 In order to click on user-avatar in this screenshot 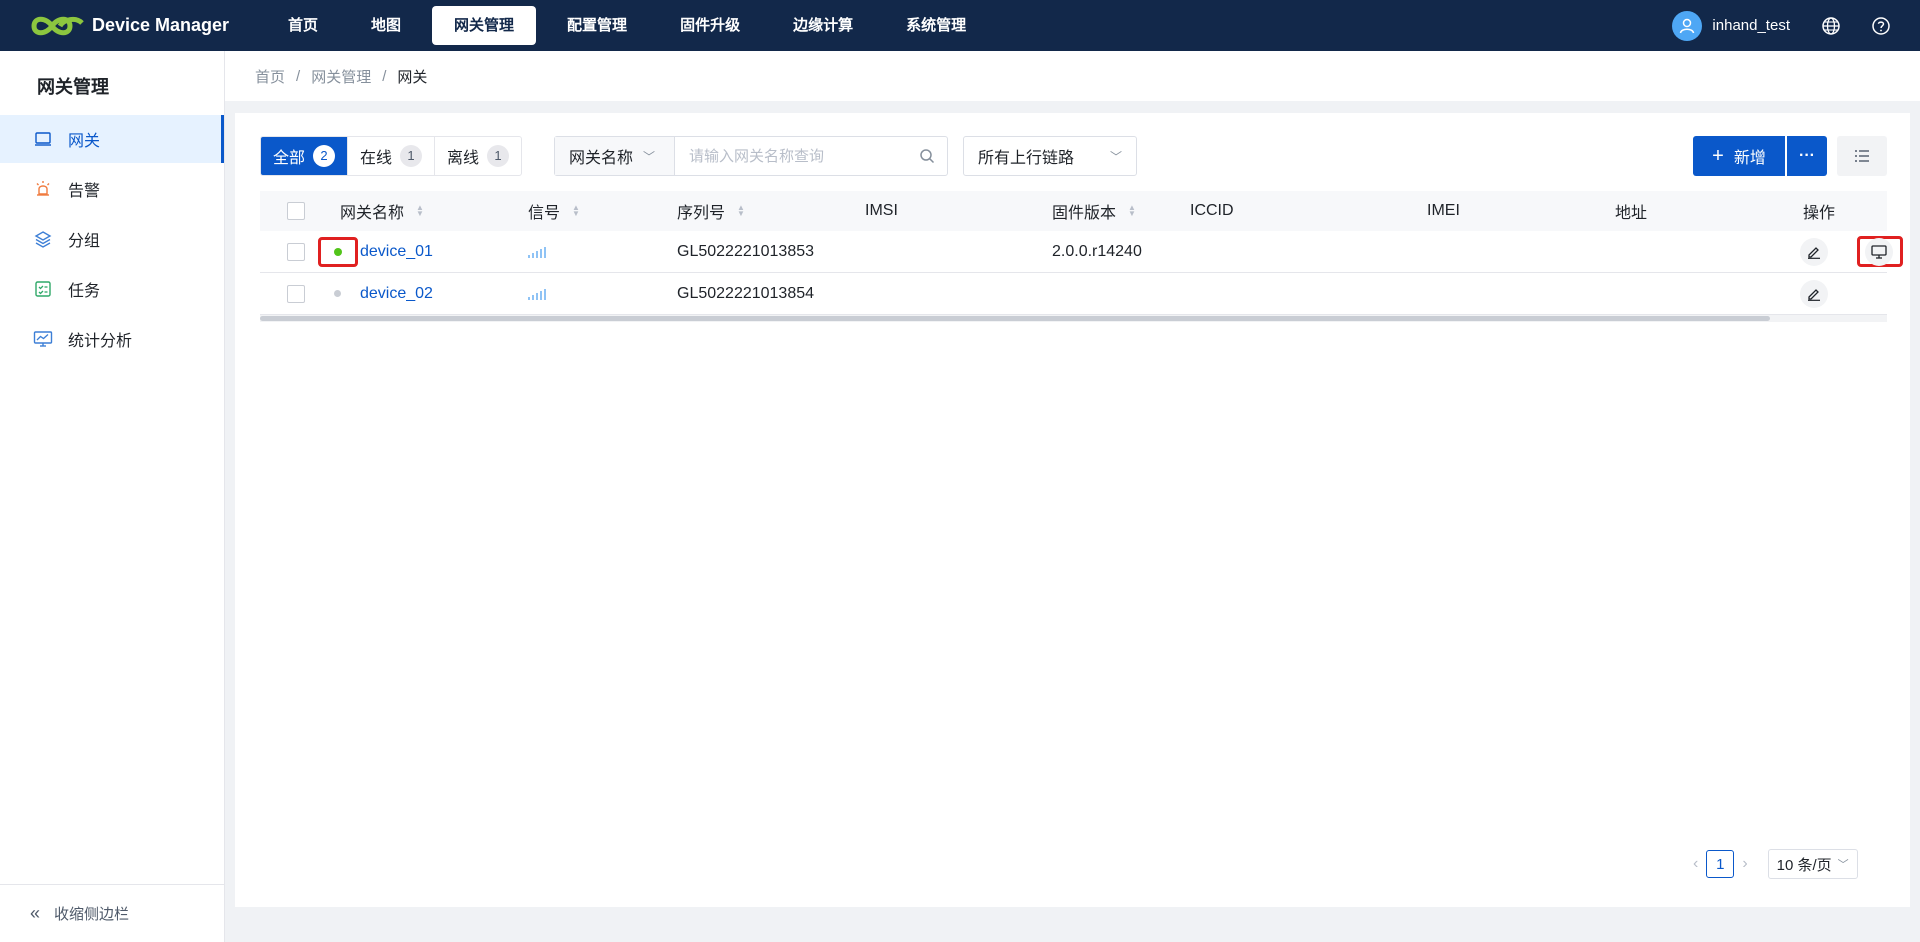, I will do `click(1687, 25)`.